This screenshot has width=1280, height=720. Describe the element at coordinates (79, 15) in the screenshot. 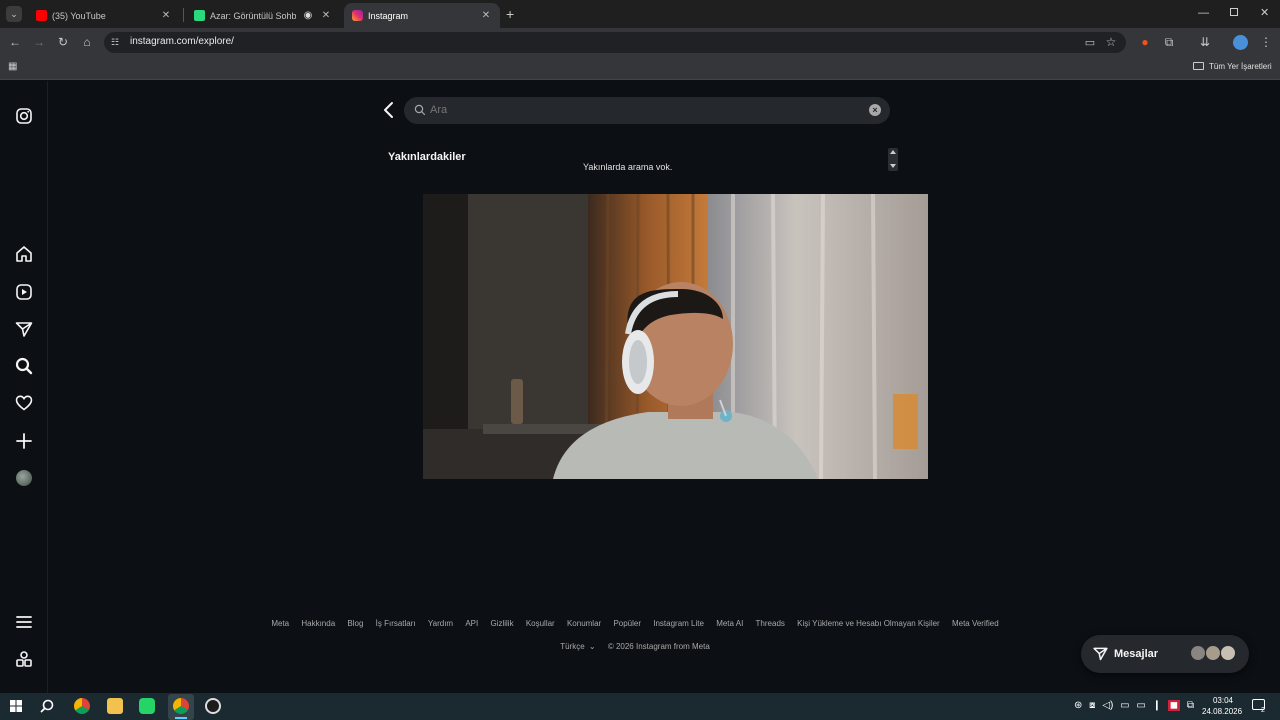

I see `tab-title: (35) YouTube` at that location.